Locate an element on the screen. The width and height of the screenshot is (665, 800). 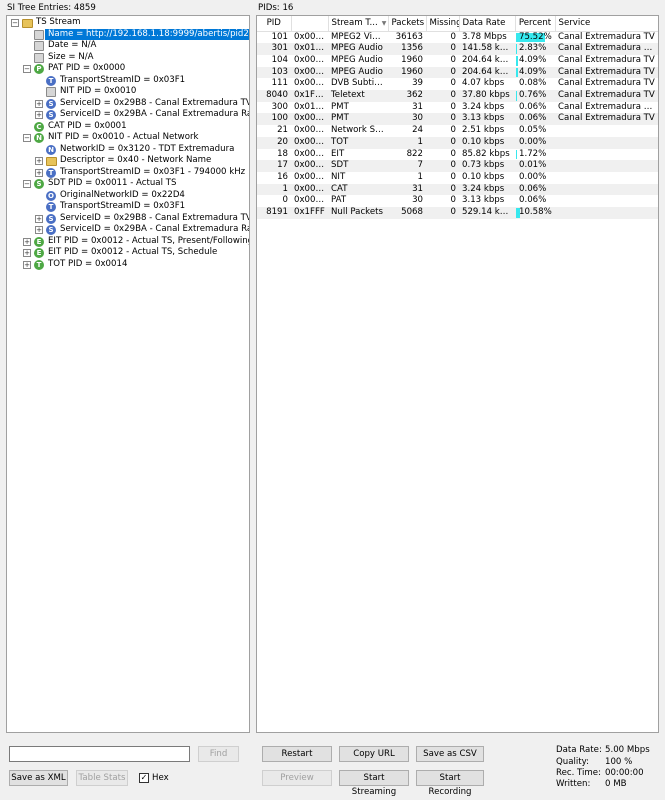
cell-packets: 1 is located at coordinates (420, 176).